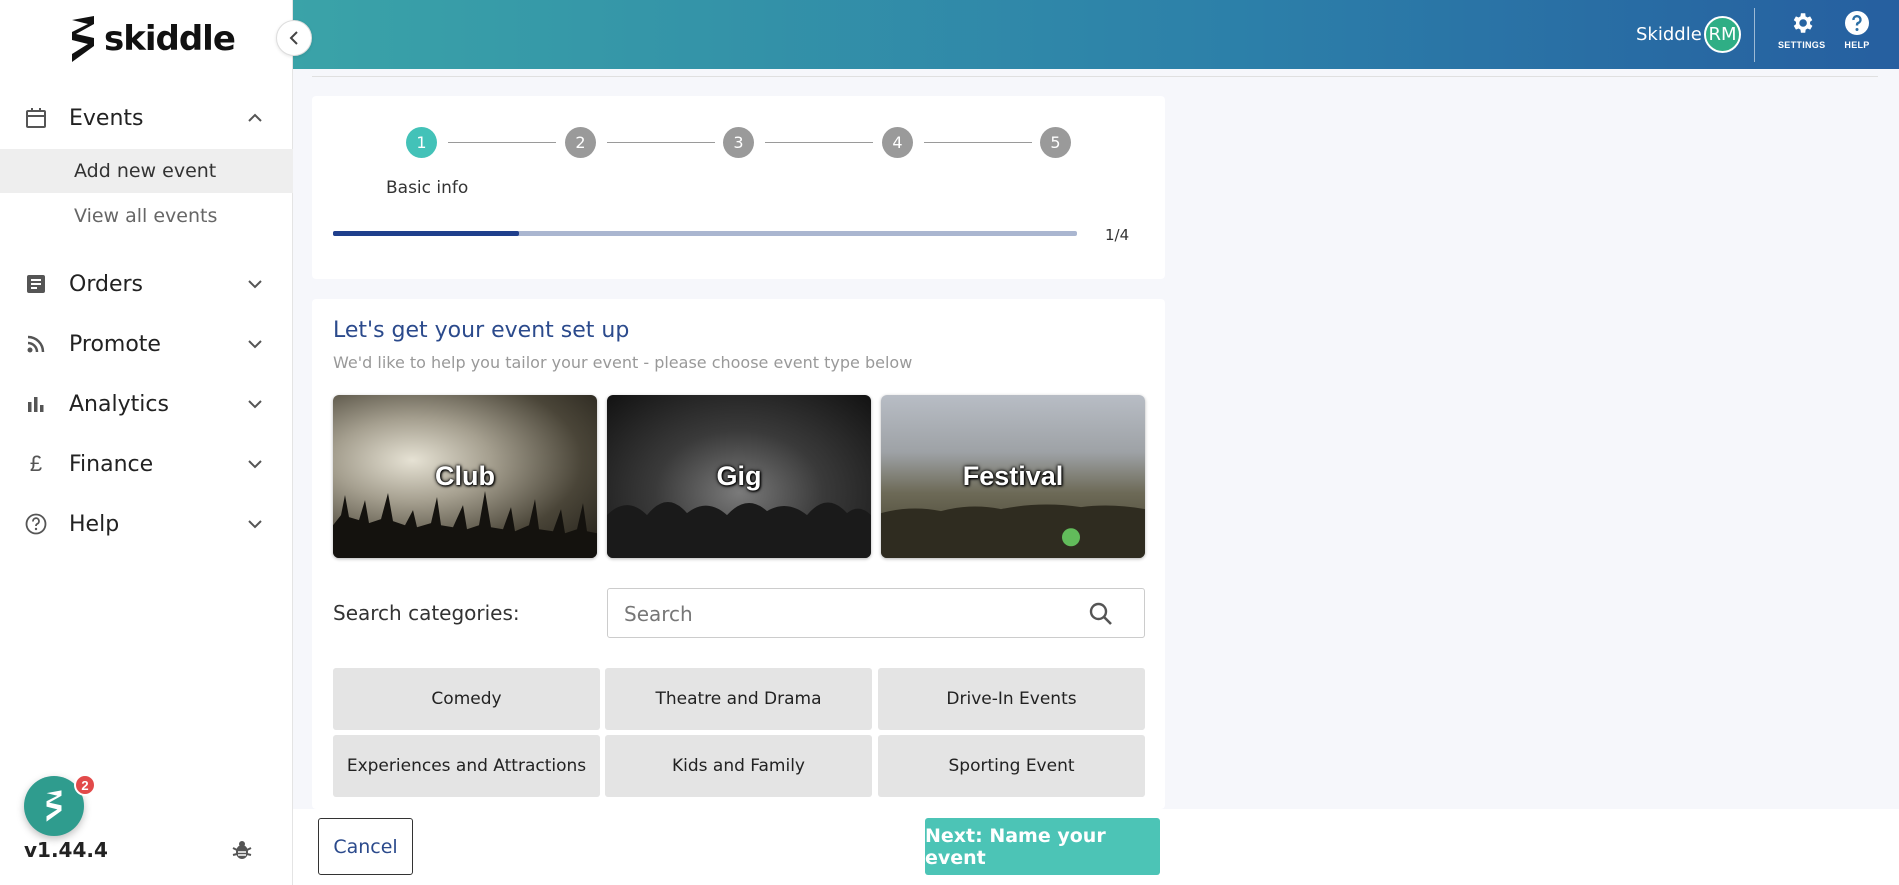 This screenshot has width=1899, height=885. Describe the element at coordinates (36, 118) in the screenshot. I see `calendar-icon` at that location.